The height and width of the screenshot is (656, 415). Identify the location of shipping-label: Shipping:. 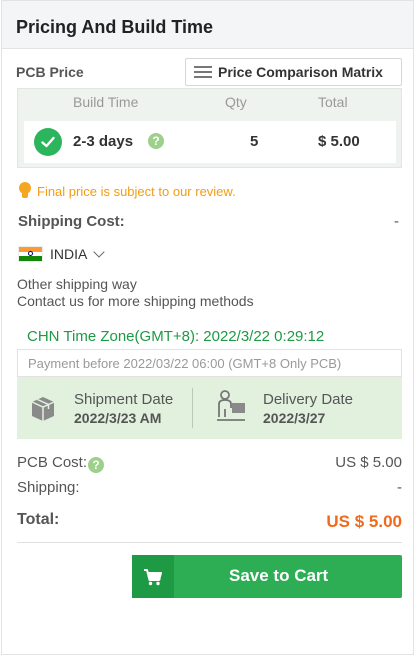
(48, 487).